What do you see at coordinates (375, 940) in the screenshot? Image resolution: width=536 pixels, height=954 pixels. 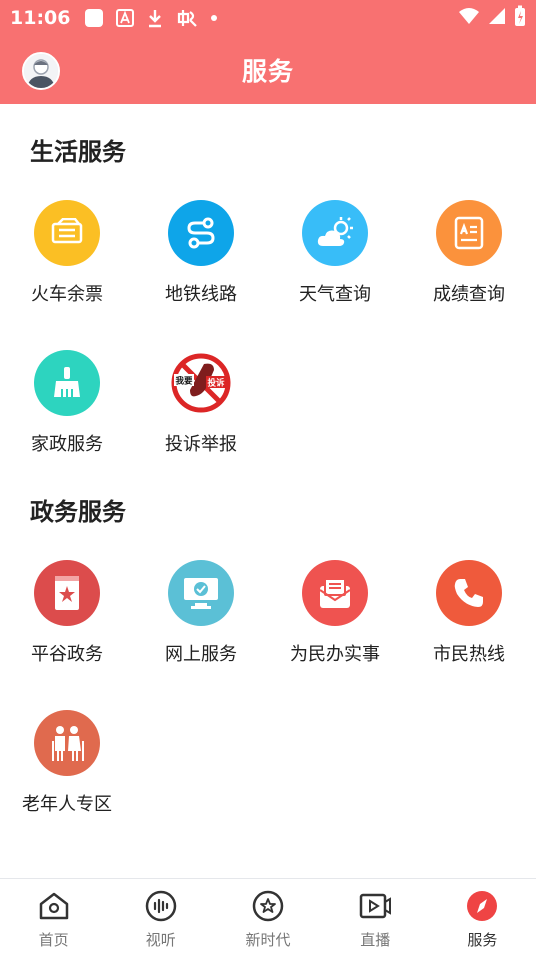 I see `tab-label: 直播` at bounding box center [375, 940].